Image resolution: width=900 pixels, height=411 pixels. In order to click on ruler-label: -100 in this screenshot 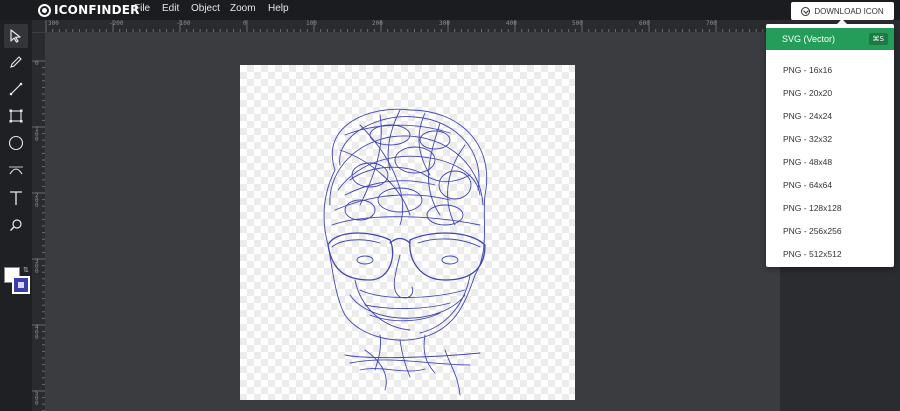, I will do `click(183, 23)`.